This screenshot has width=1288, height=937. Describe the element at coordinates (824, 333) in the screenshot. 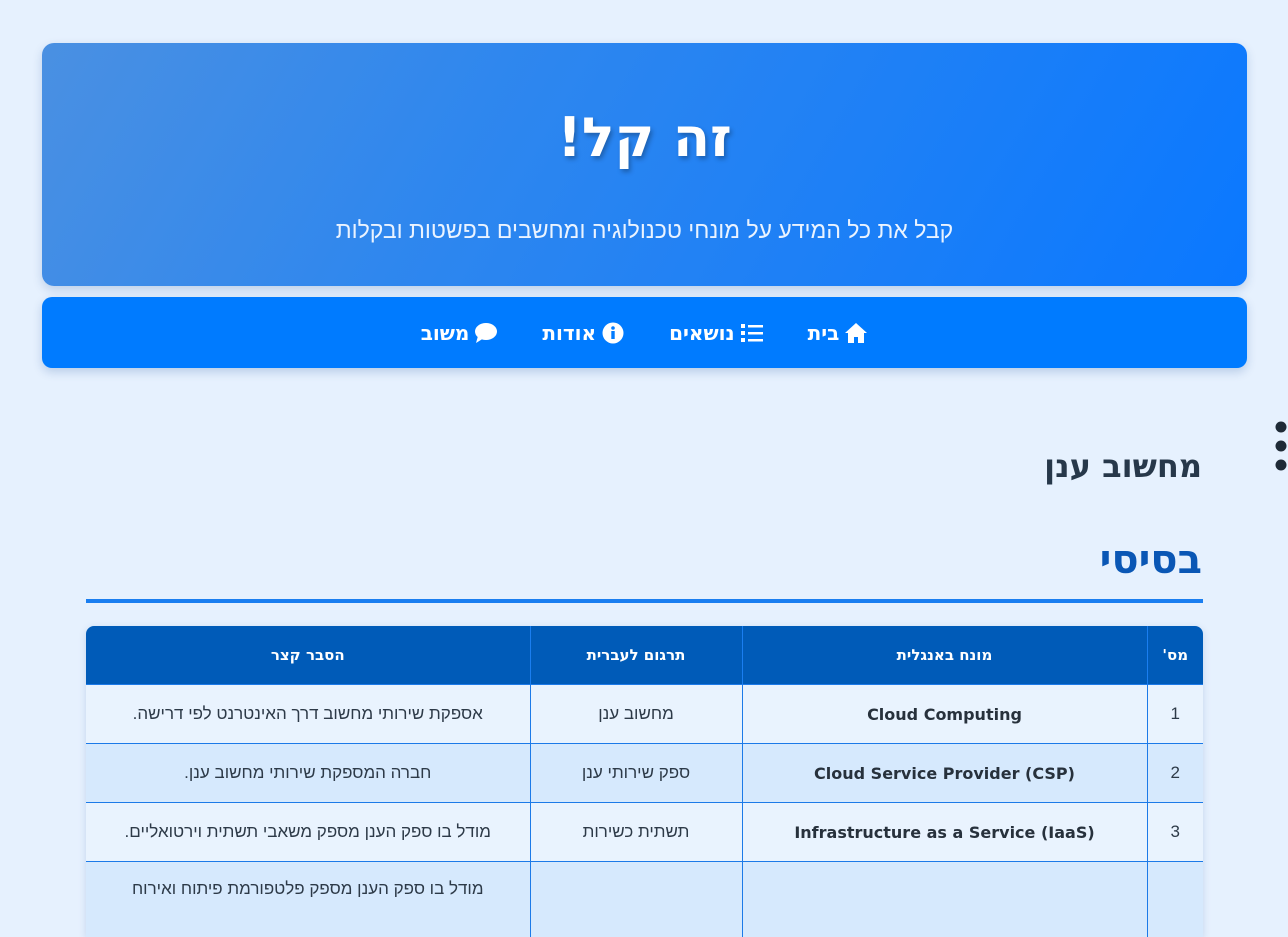

I see `nav-home-label: בית` at that location.